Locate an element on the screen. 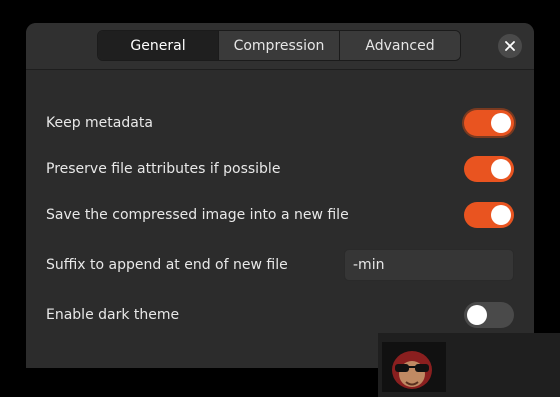 This screenshot has height=397, width=560. avatar is located at coordinates (414, 367).